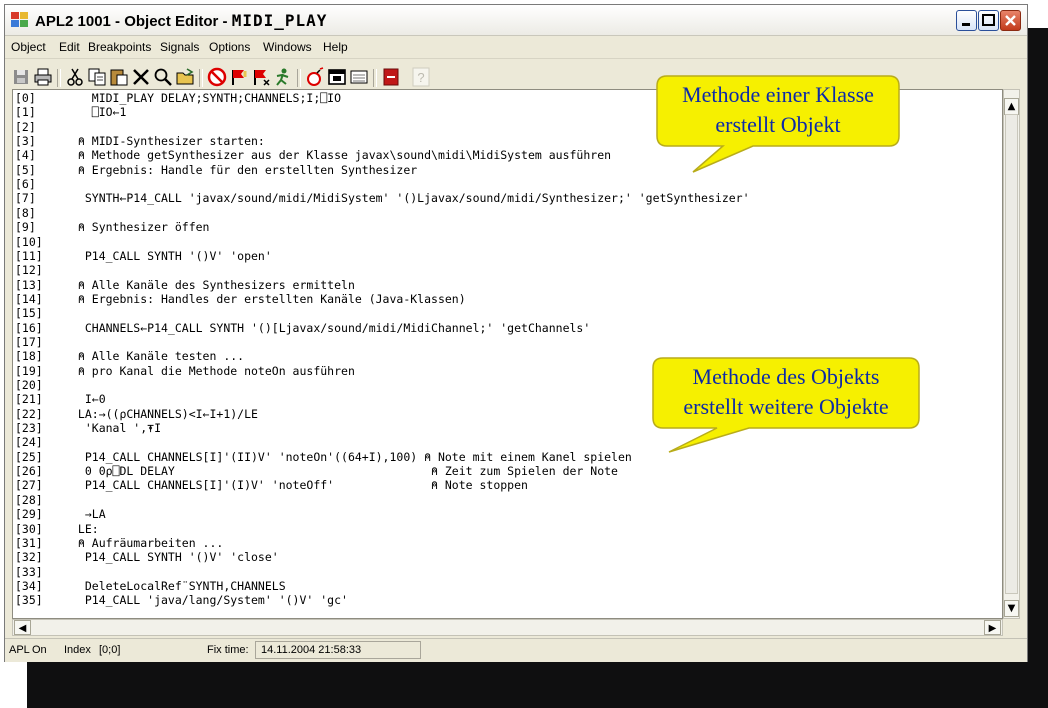 The height and width of the screenshot is (708, 1048). I want to click on code-line: [9] ⍝ Synthesizer öffen, so click(112, 227).